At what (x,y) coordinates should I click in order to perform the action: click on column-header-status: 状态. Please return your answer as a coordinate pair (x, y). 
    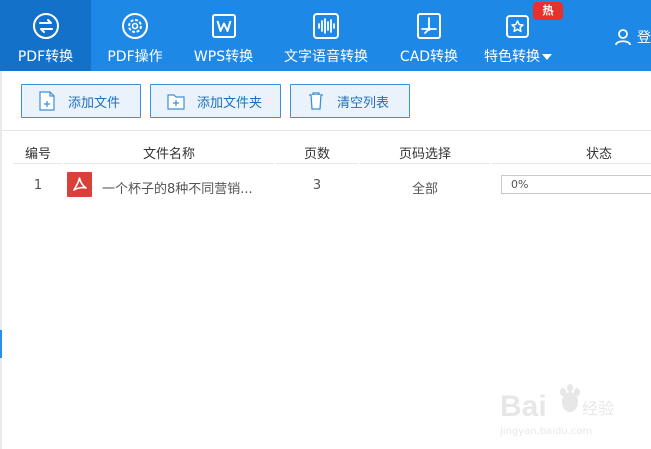
    Looking at the image, I should click on (598, 154).